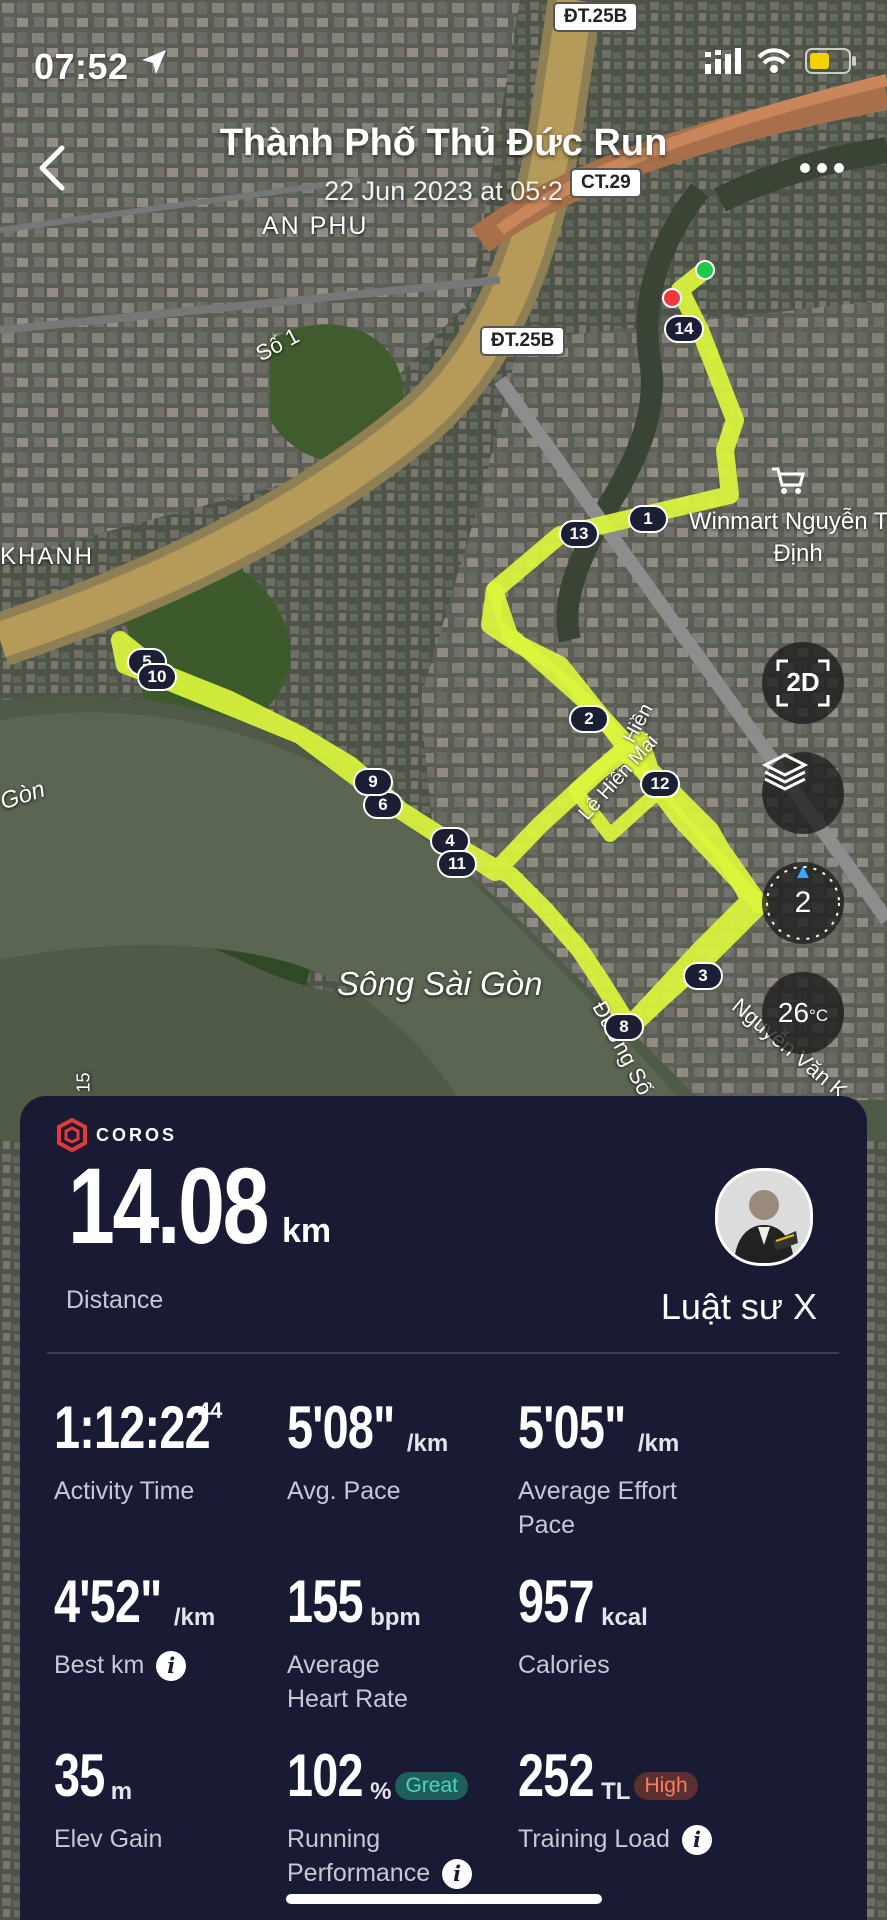 The height and width of the screenshot is (1920, 887). I want to click on compass-value: 2, so click(803, 902).